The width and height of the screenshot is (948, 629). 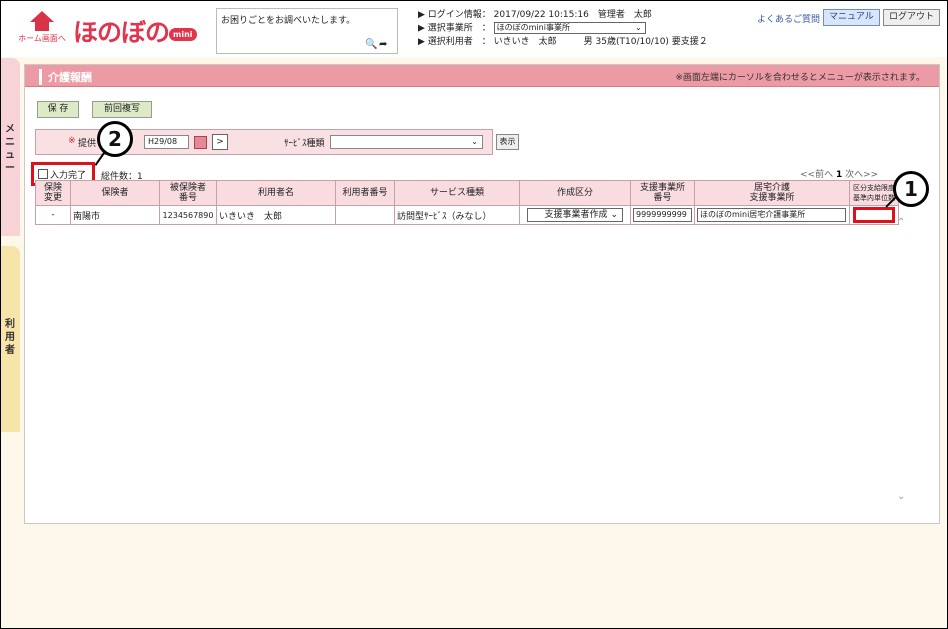 What do you see at coordinates (800, 78) in the screenshot?
I see `menu-hint: ※画面左端にカーソルを合わせるとメニューが表示されます。` at bounding box center [800, 78].